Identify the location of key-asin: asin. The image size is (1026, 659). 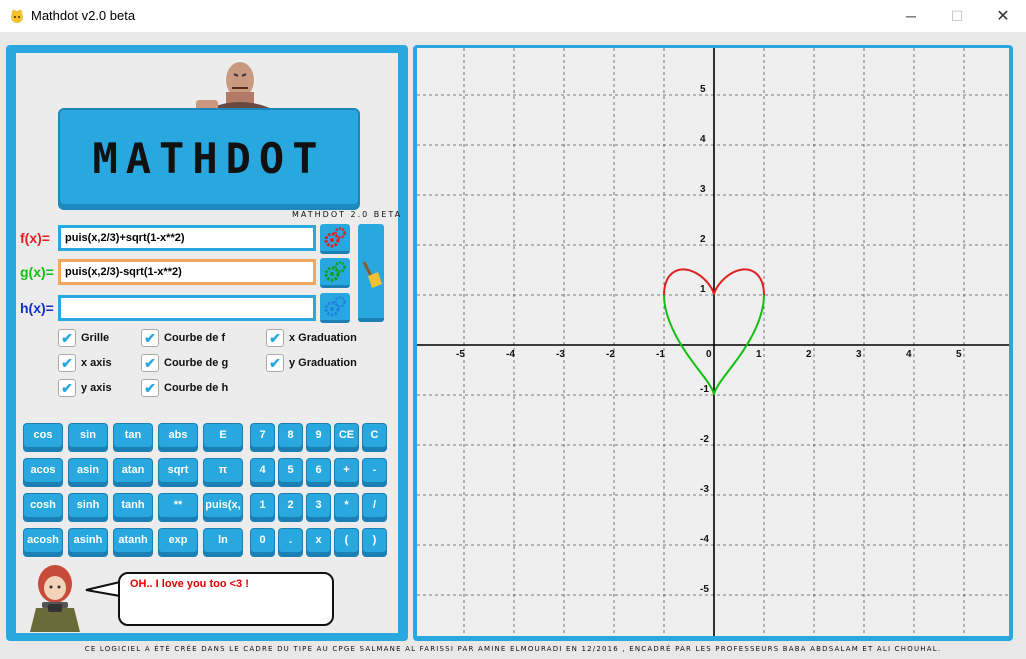
(88, 472).